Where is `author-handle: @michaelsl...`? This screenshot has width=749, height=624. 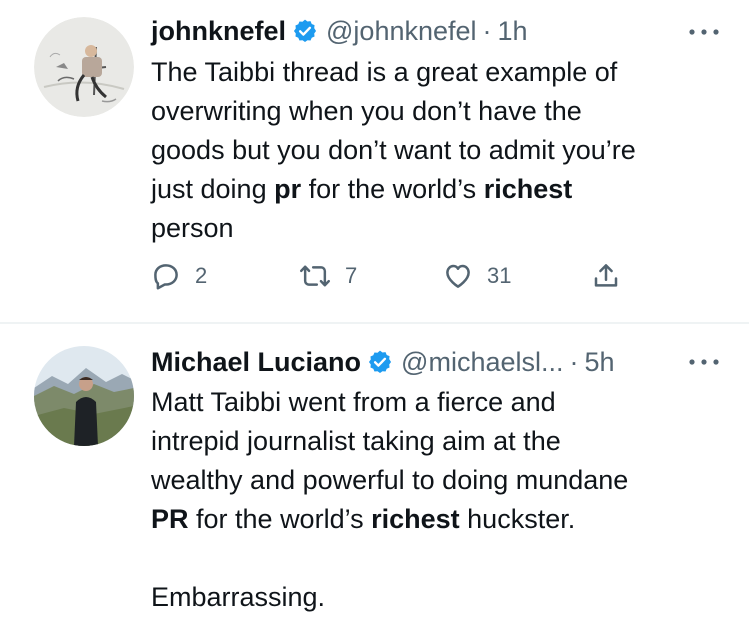
author-handle: @michaelsl... is located at coordinates (482, 362).